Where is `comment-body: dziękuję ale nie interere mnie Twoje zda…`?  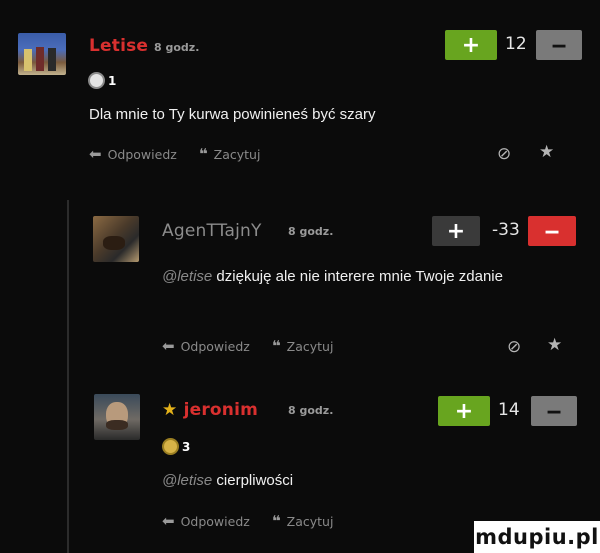
comment-body: dziękuję ale nie interere mnie Twoje zda… is located at coordinates (359, 276).